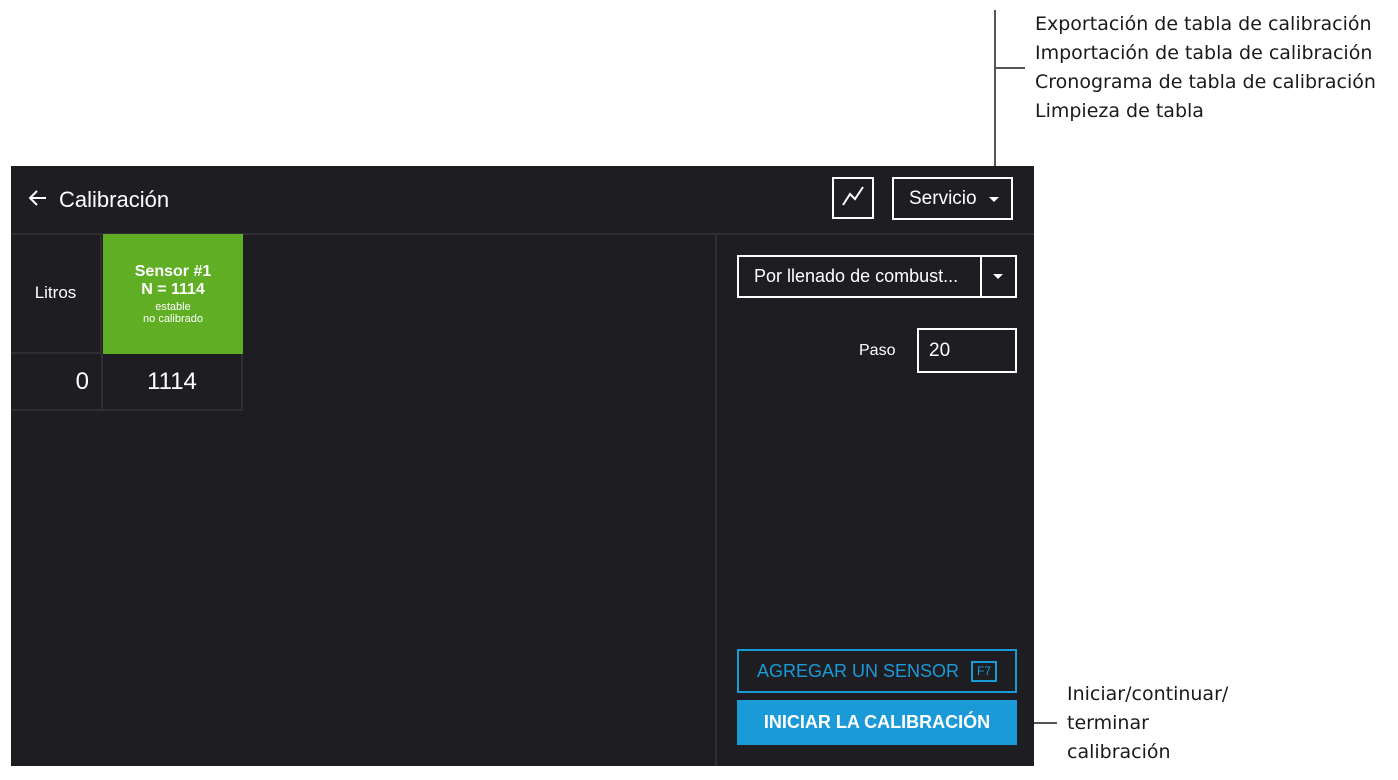  What do you see at coordinates (943, 198) in the screenshot?
I see `service-label: Servicio` at bounding box center [943, 198].